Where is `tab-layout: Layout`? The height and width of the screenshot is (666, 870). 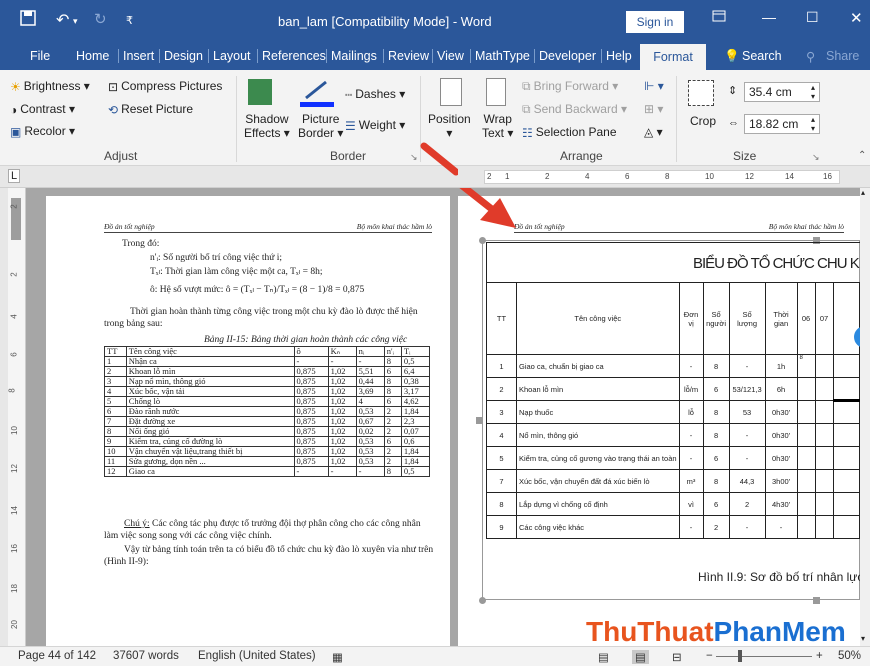 tab-layout: Layout is located at coordinates (229, 56).